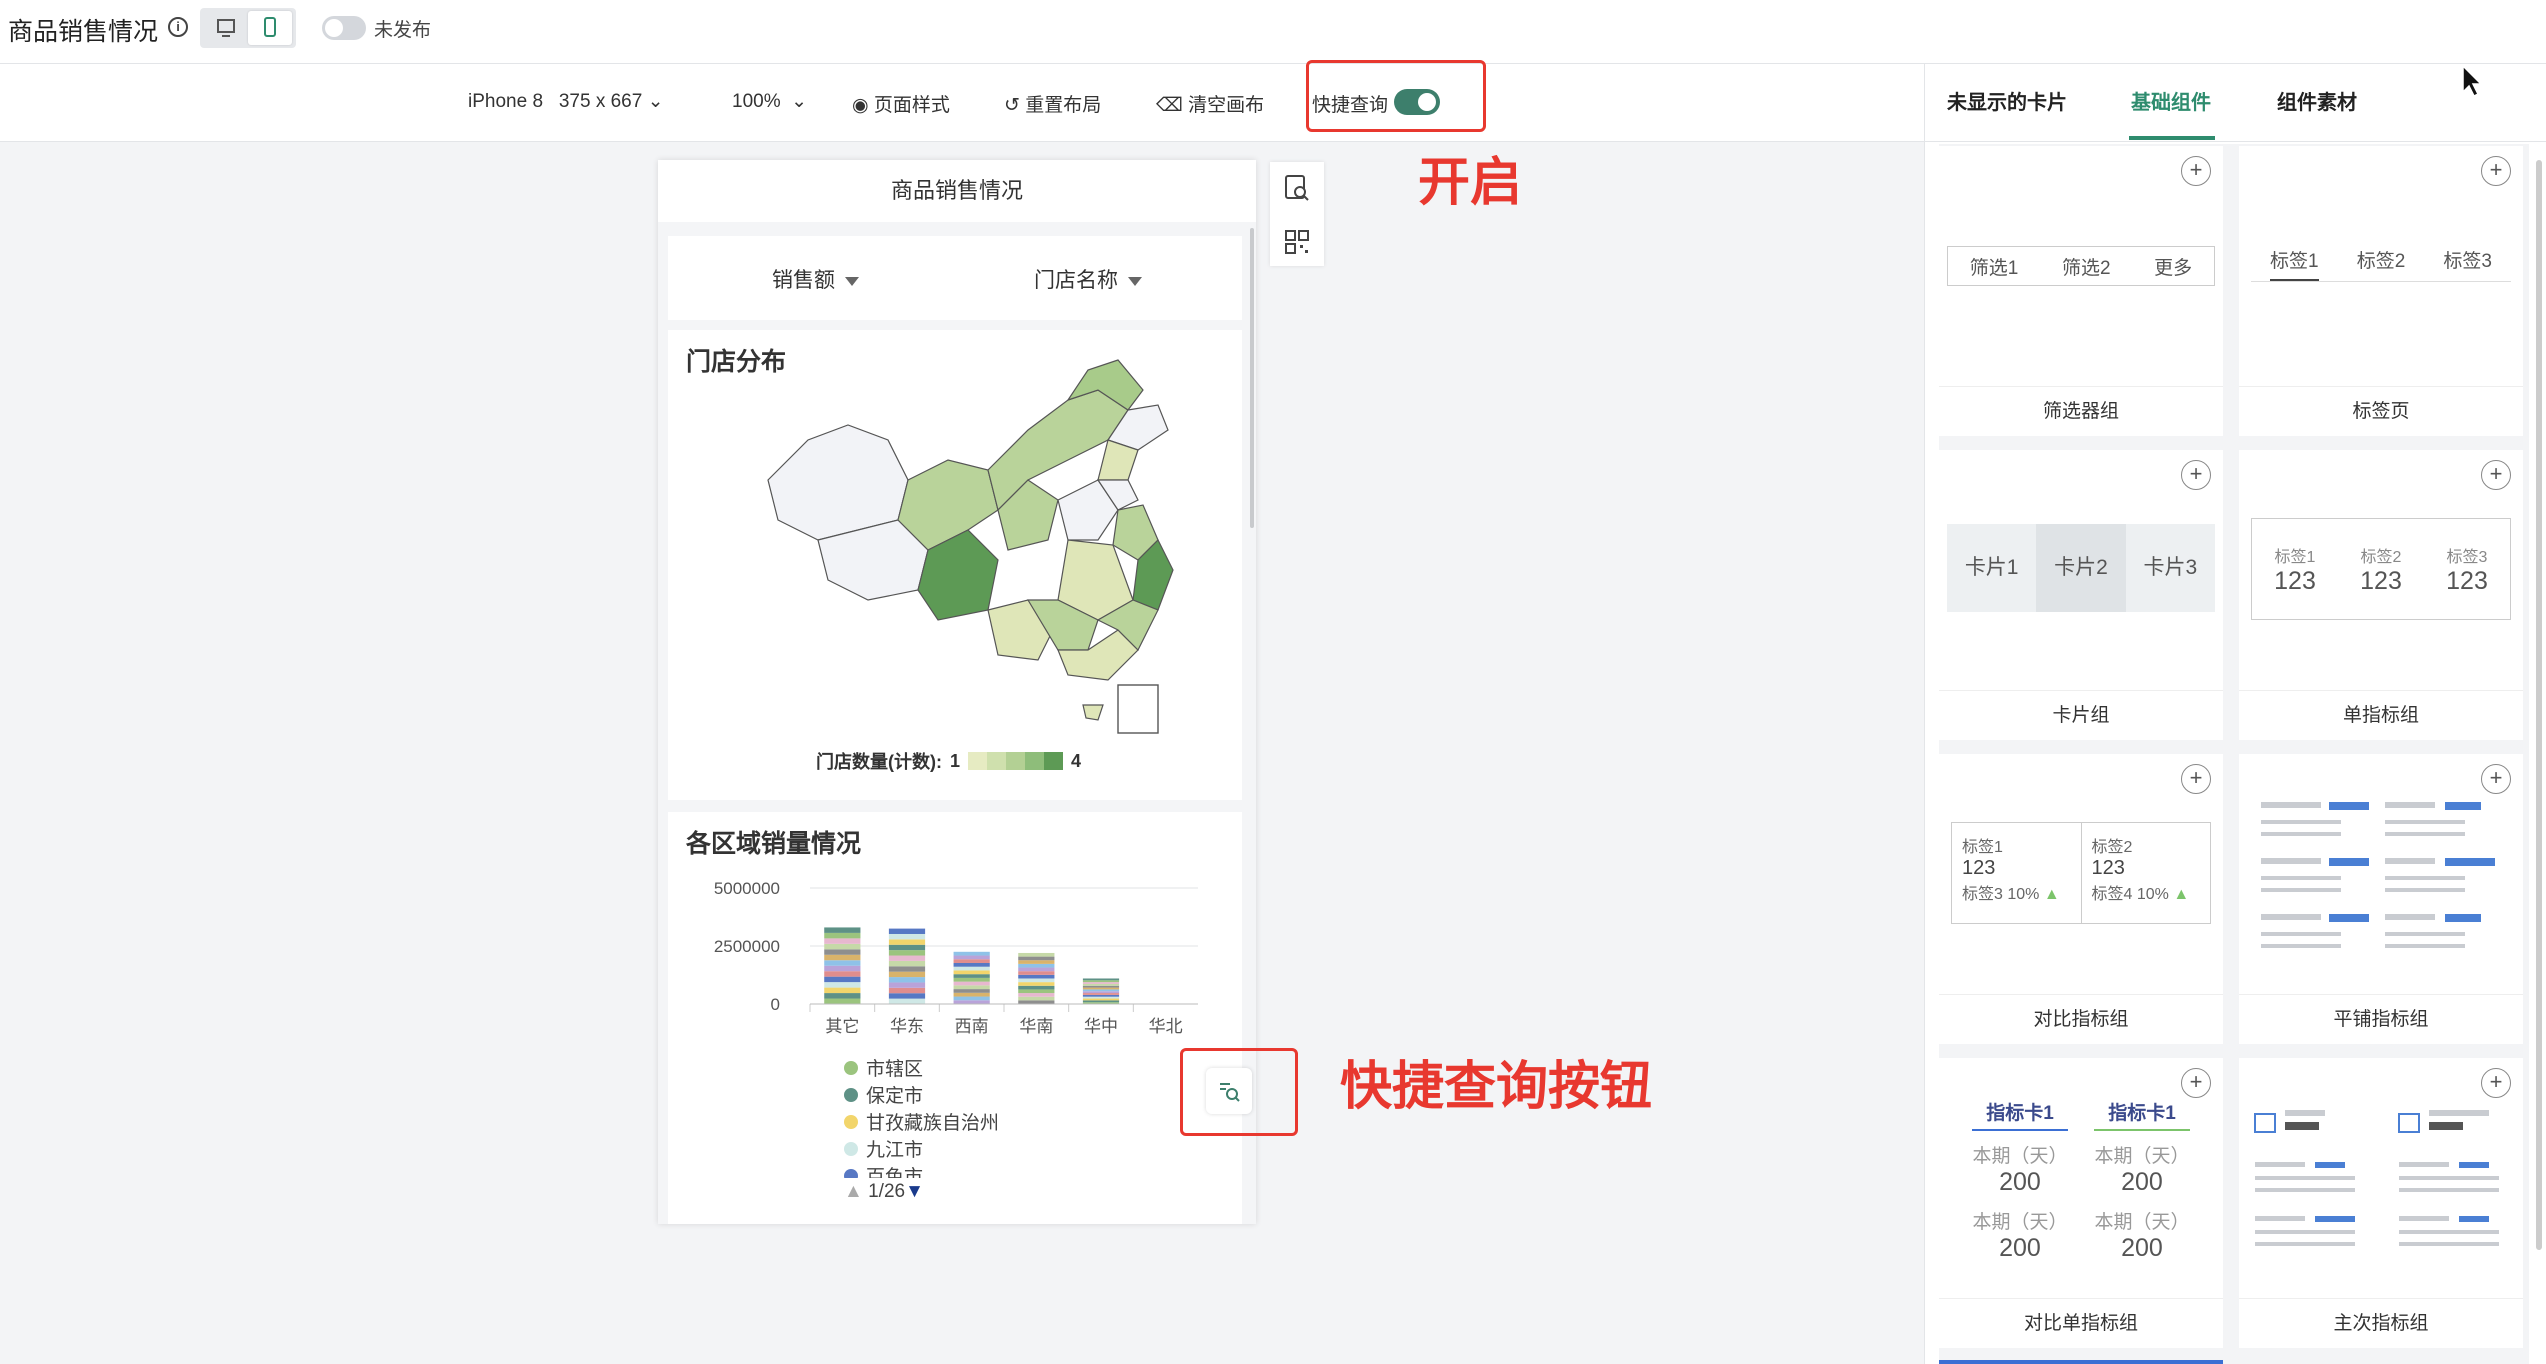  Describe the element at coordinates (1992, 568) in the screenshot. I see `preview-card-1: 卡片1` at that location.